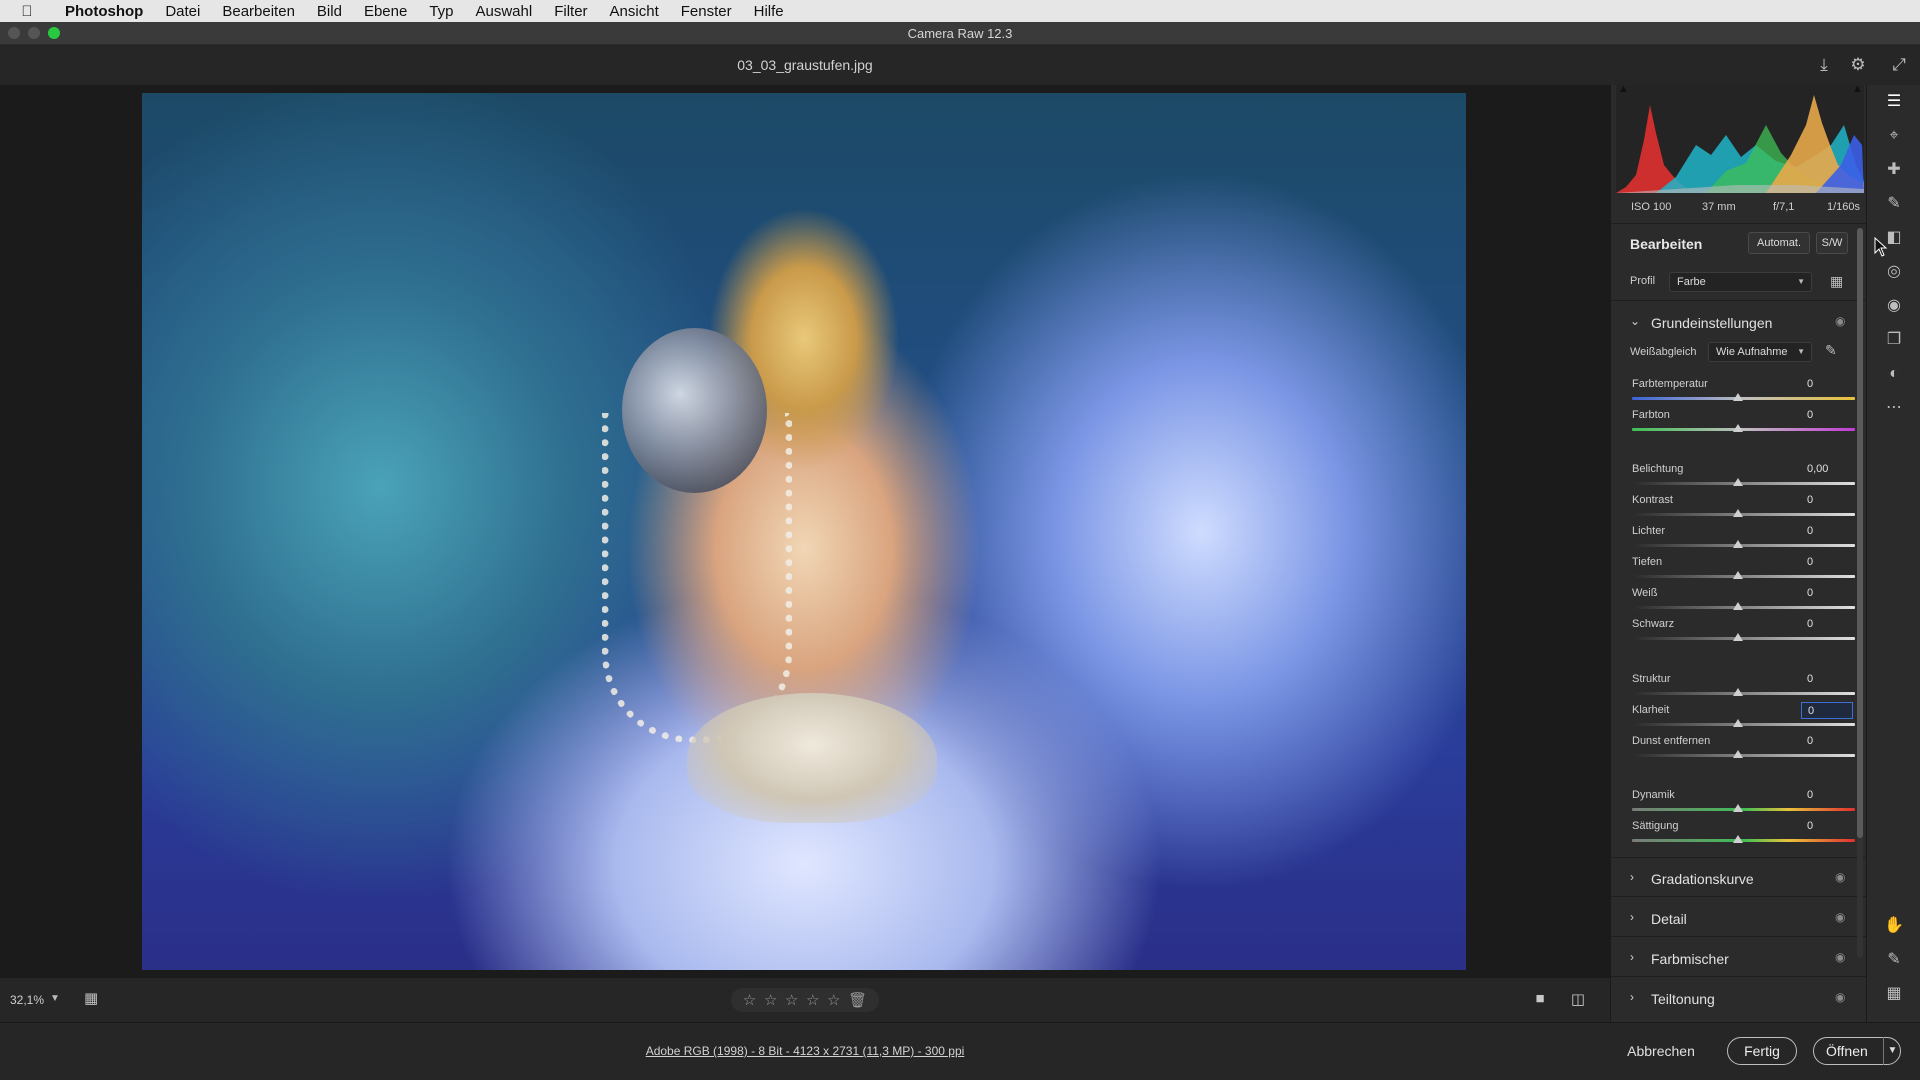 This screenshot has height=1080, width=1920. I want to click on eyedropper-icon: ✎, so click(1834, 351).